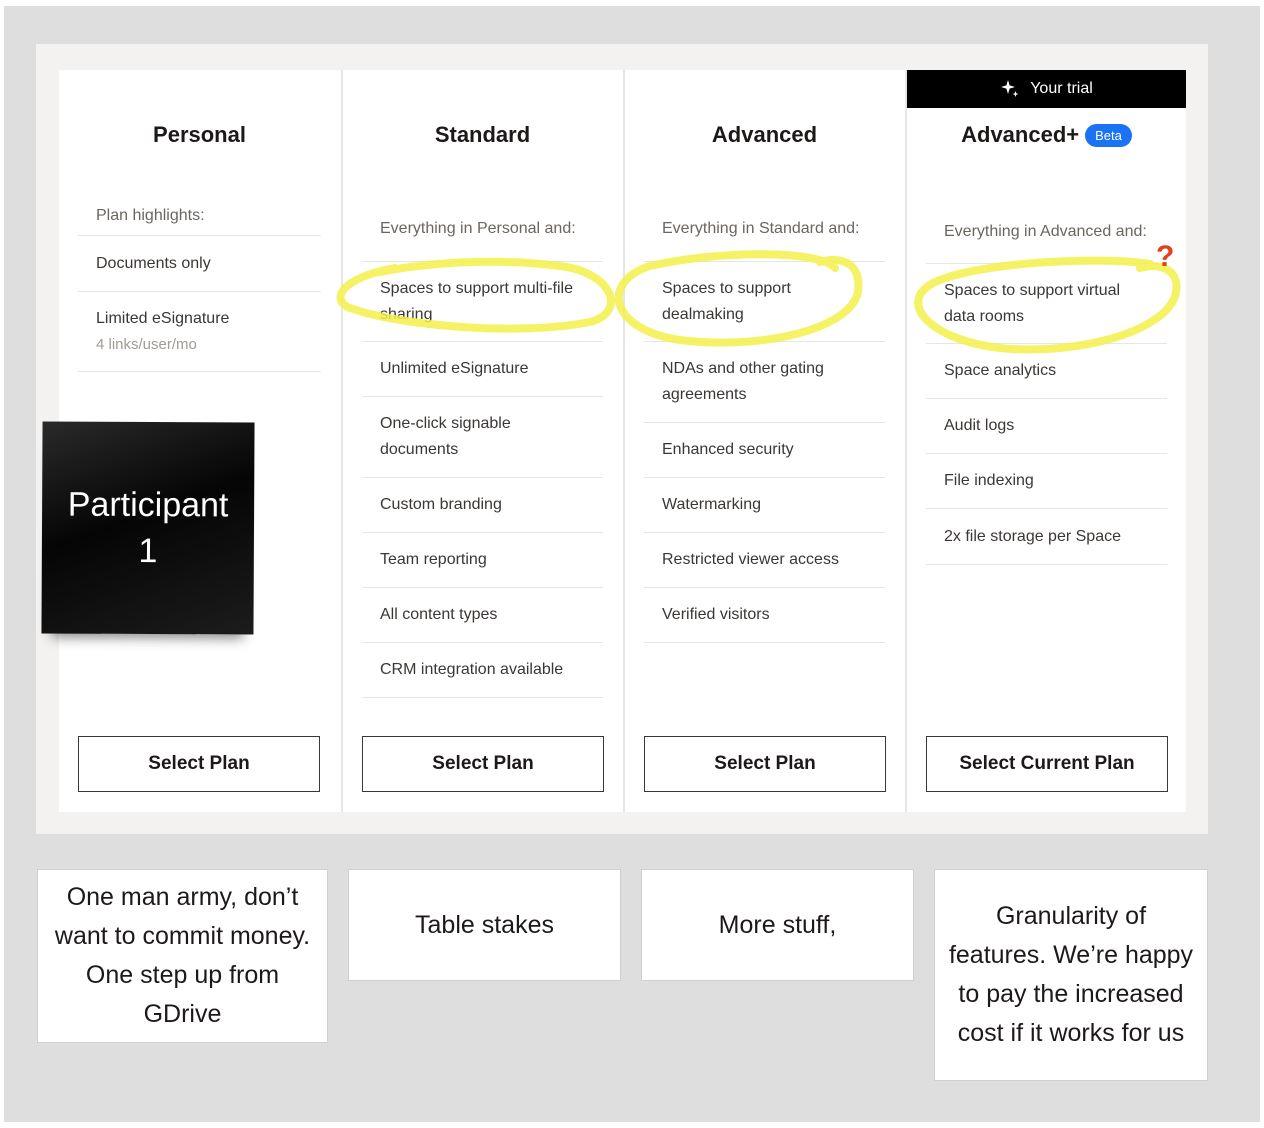 This screenshot has width=1264, height=1128. I want to click on feature-item: Watermarking, so click(764, 505).